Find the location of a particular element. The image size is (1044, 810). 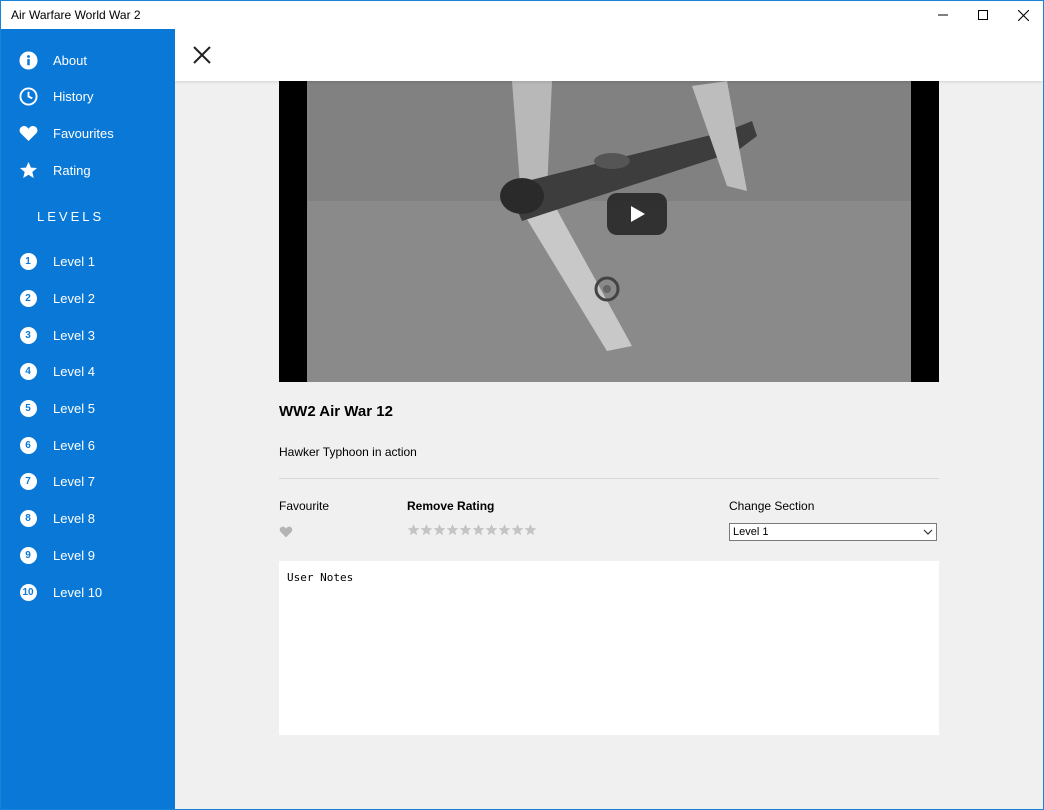

sidebar-item-level-1: 1 Level 1 is located at coordinates (88, 261).